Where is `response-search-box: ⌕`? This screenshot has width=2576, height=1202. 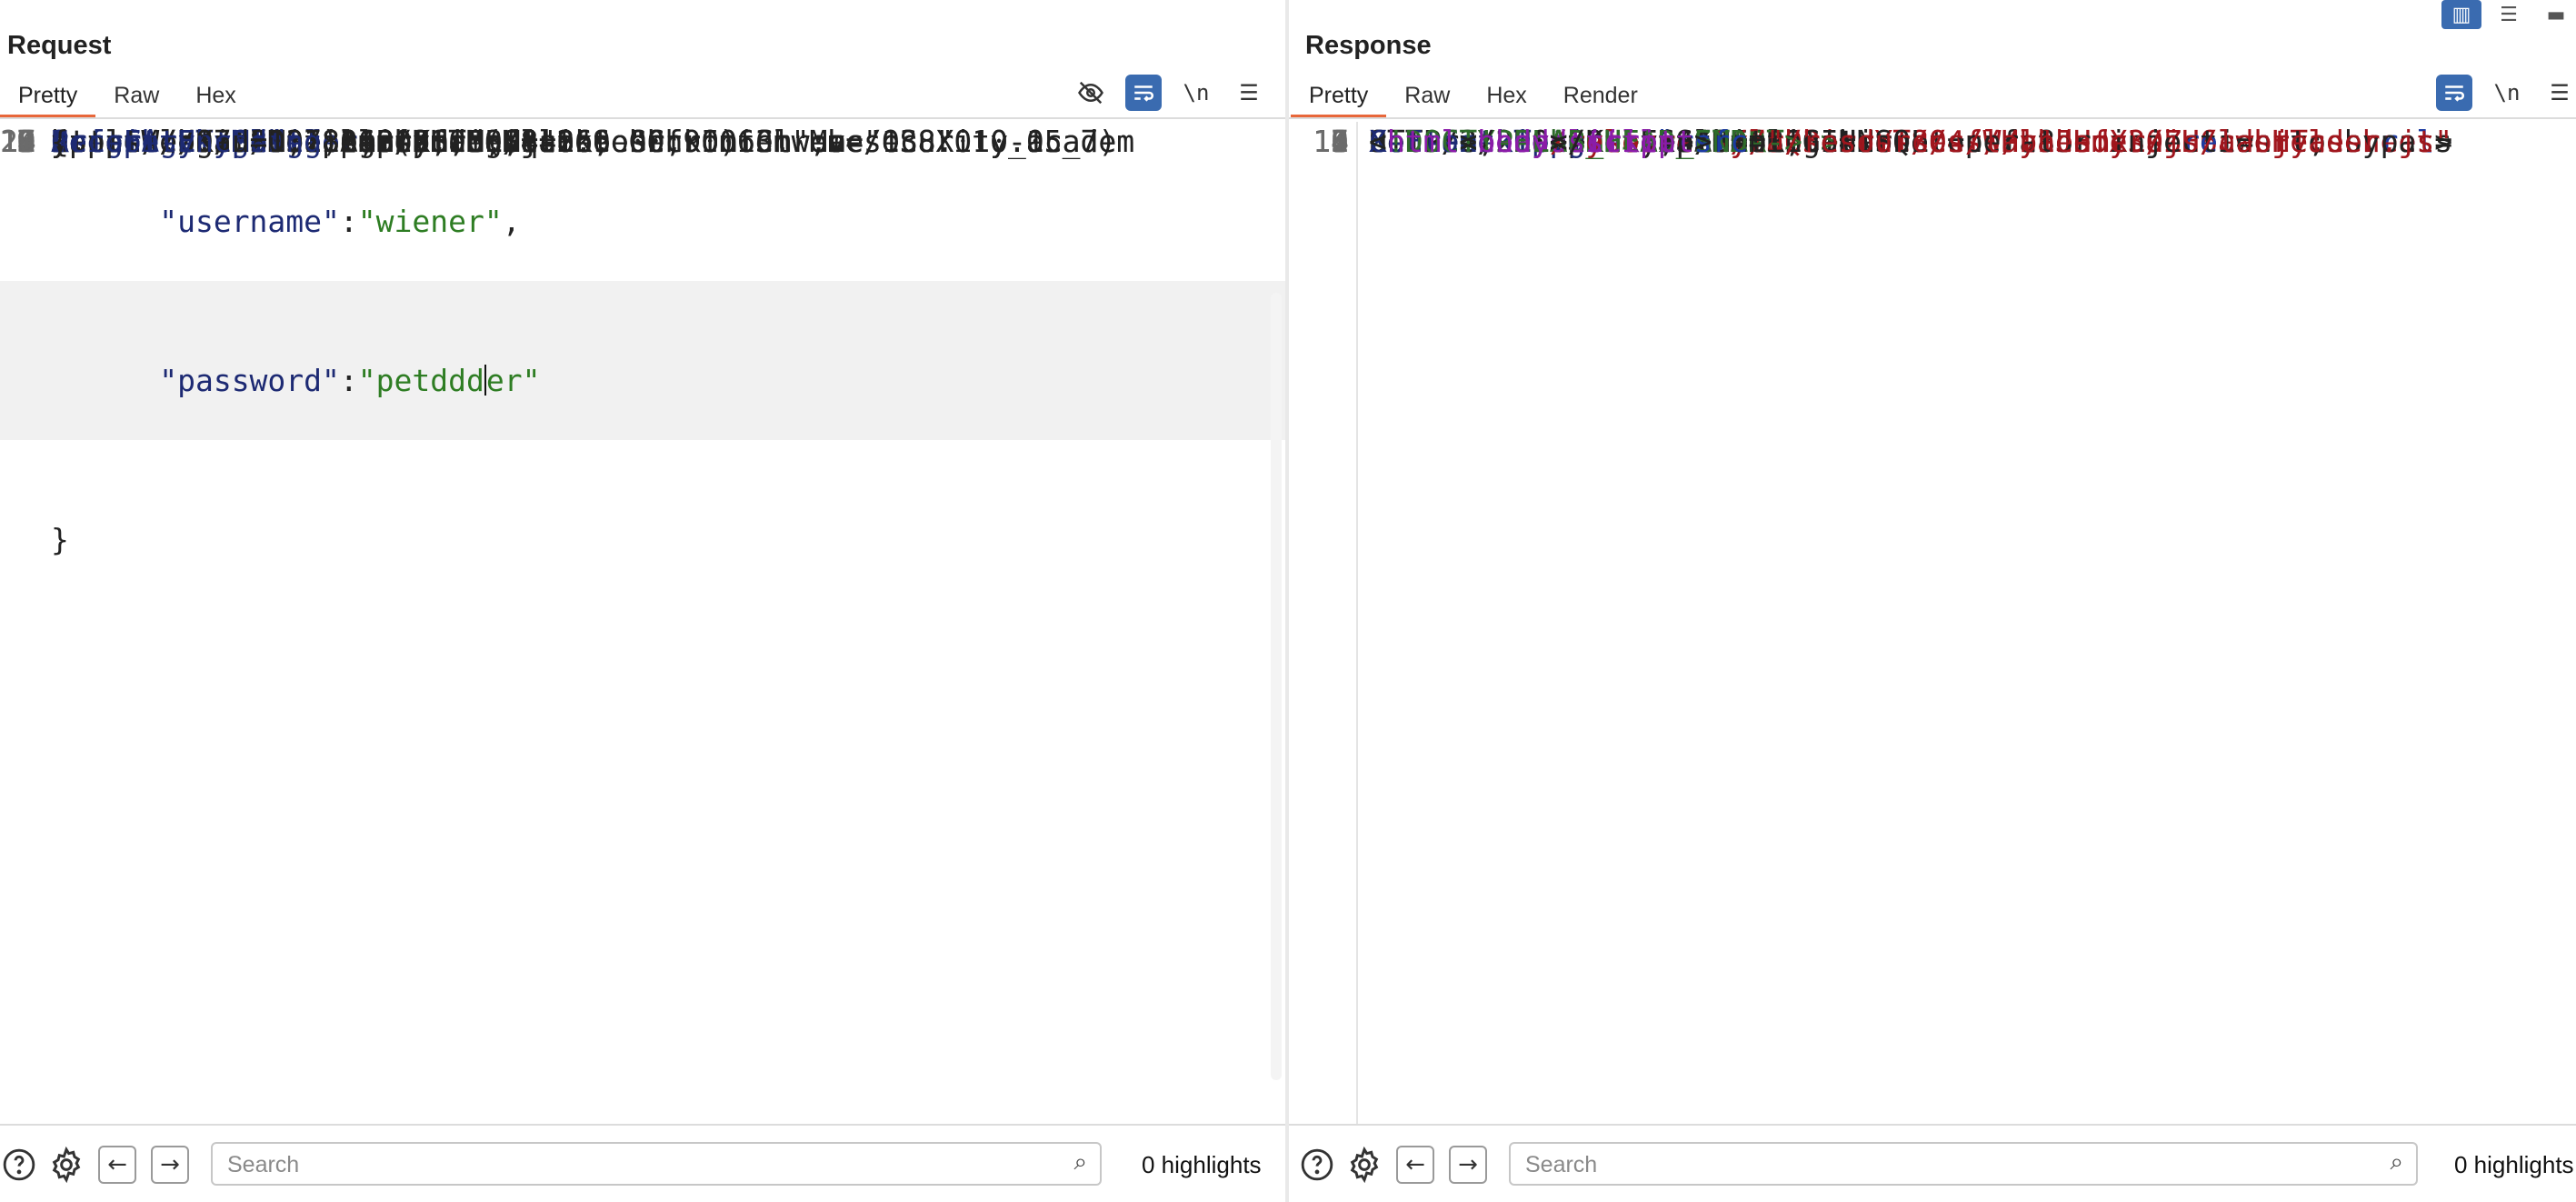 response-search-box: ⌕ is located at coordinates (1963, 1164).